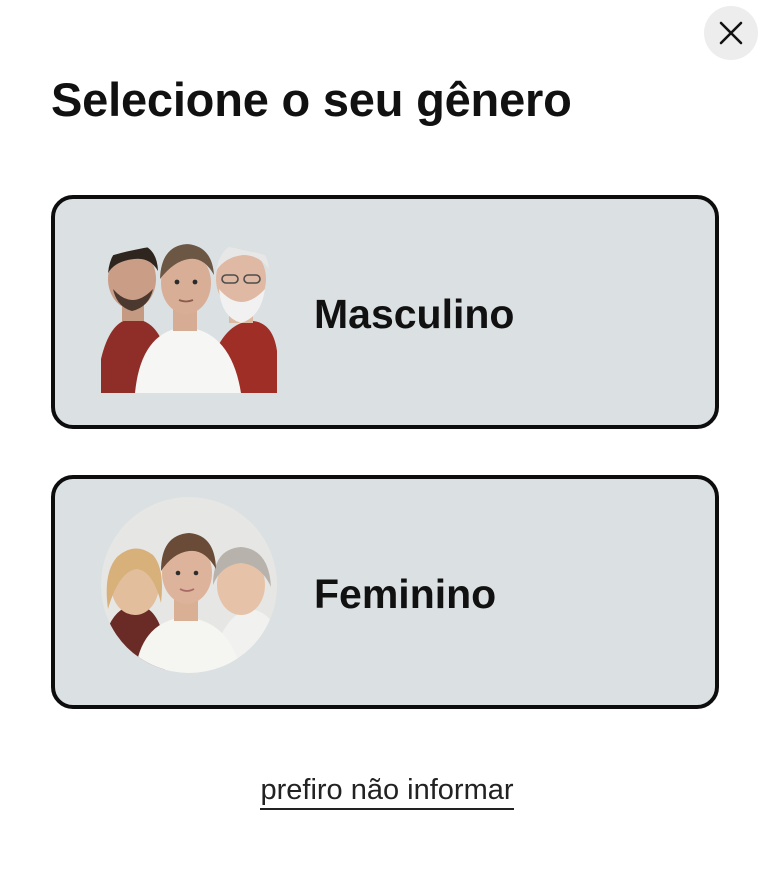  Describe the element at coordinates (405, 594) in the screenshot. I see `option-label-female: Feminino` at that location.